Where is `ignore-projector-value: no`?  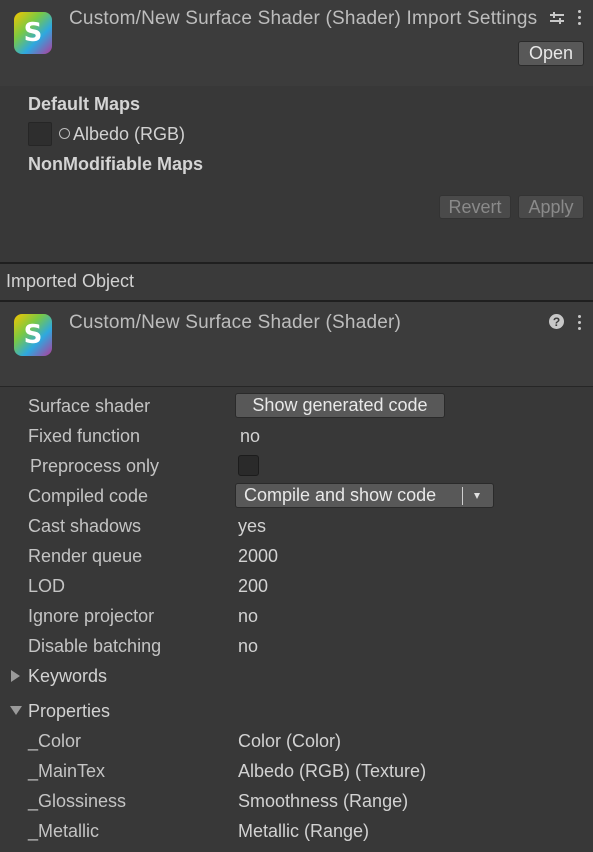
ignore-projector-value: no is located at coordinates (248, 616).